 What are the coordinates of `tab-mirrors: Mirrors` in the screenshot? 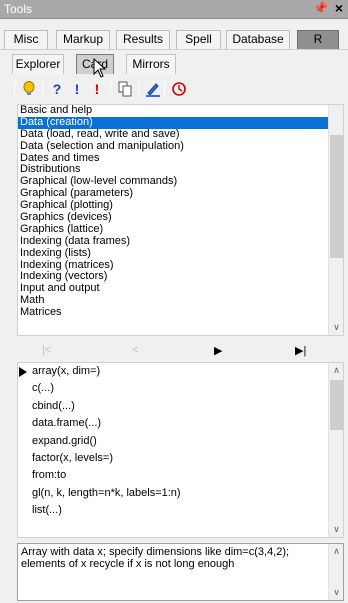 It's located at (151, 64).